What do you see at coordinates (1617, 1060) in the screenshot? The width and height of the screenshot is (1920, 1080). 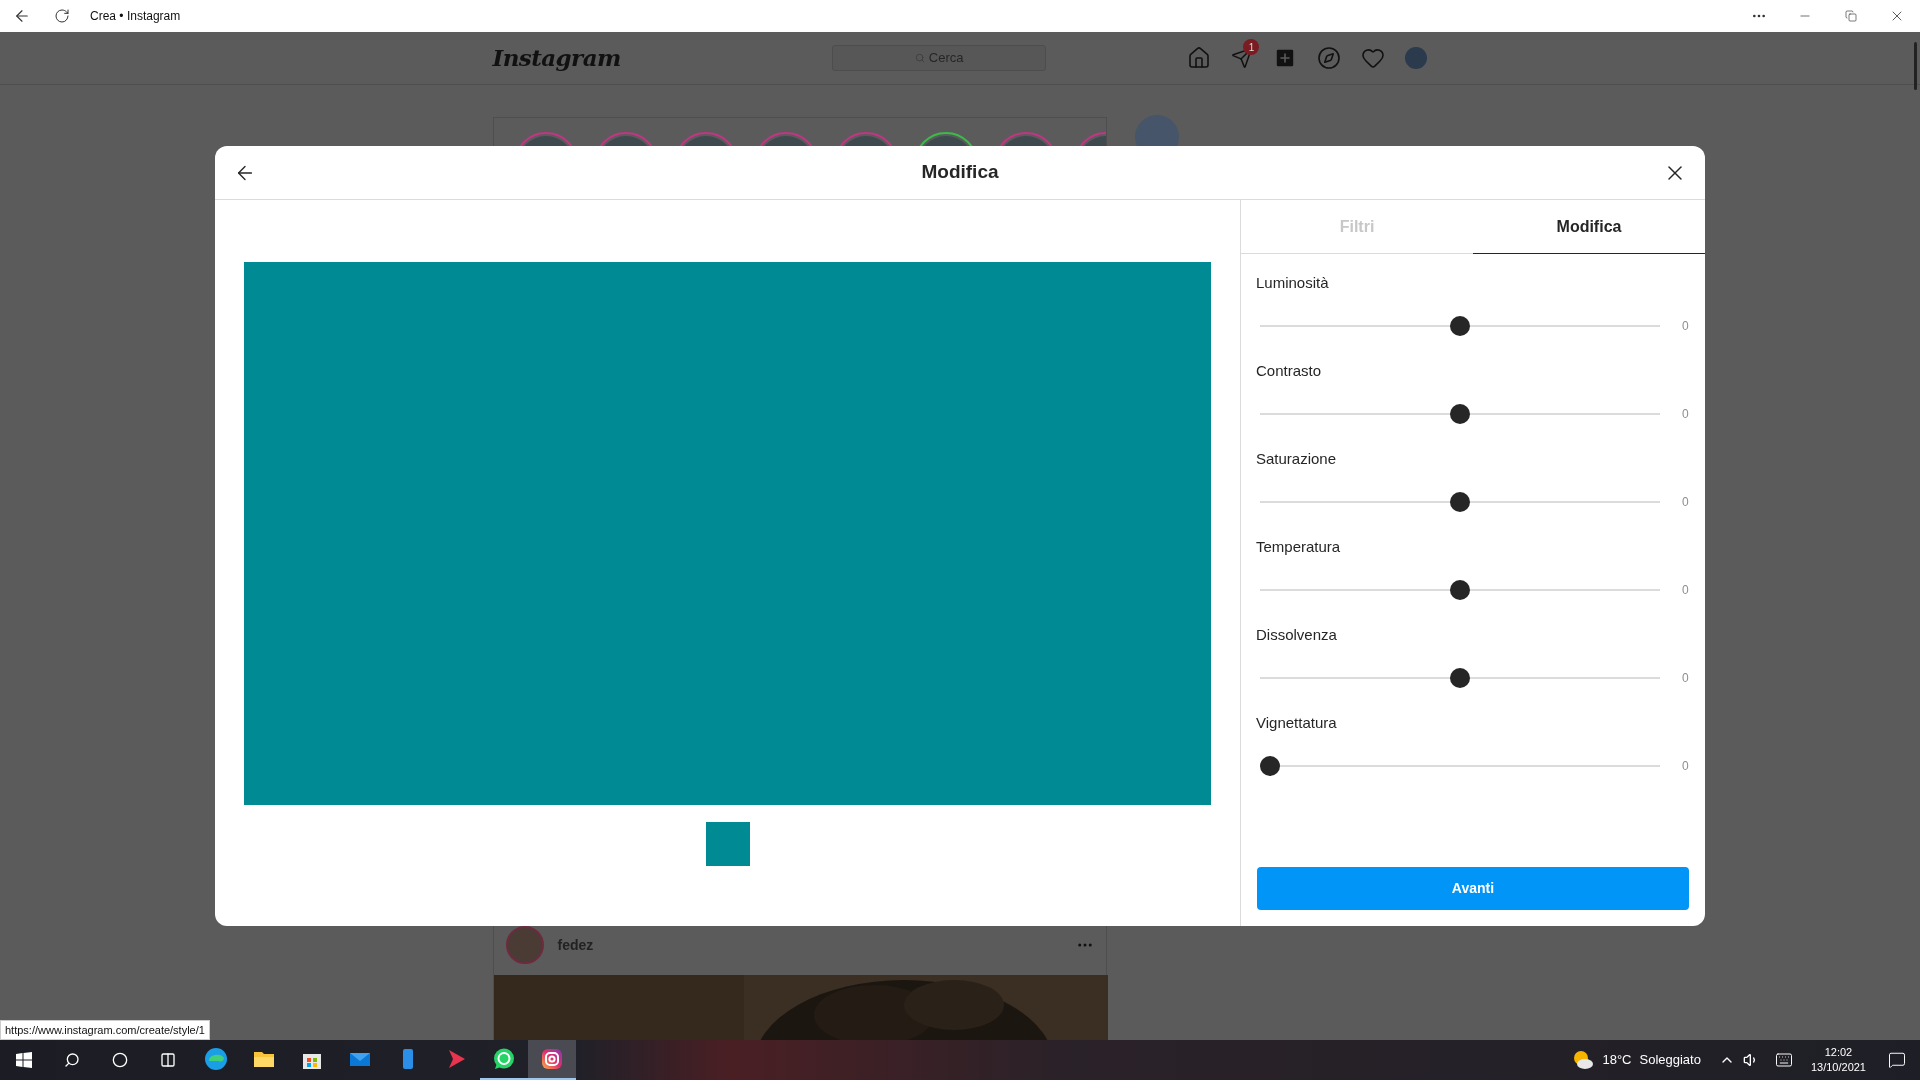 I see `weather-temperature: 18°C` at bounding box center [1617, 1060].